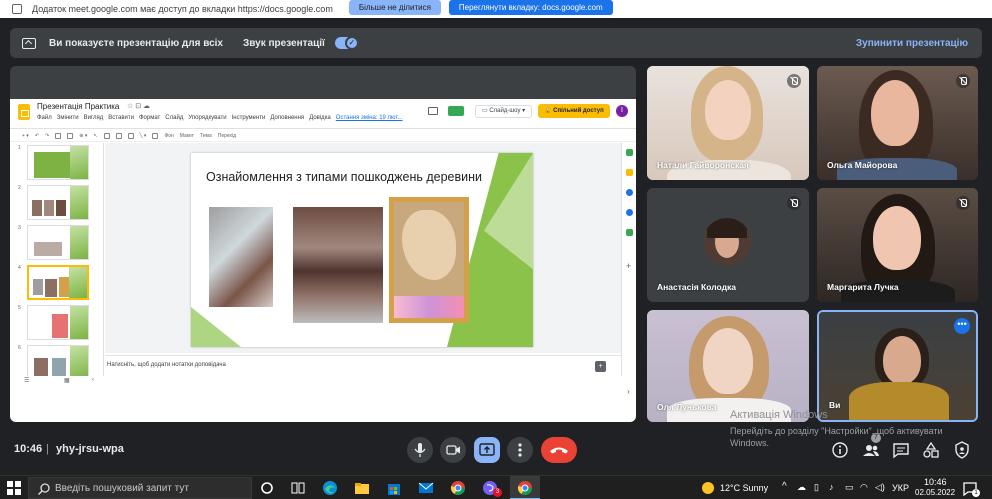 The height and width of the screenshot is (499, 992). What do you see at coordinates (504, 111) in the screenshot?
I see `slideshow-button: ▭ Слайд-шоу ▾` at bounding box center [504, 111].